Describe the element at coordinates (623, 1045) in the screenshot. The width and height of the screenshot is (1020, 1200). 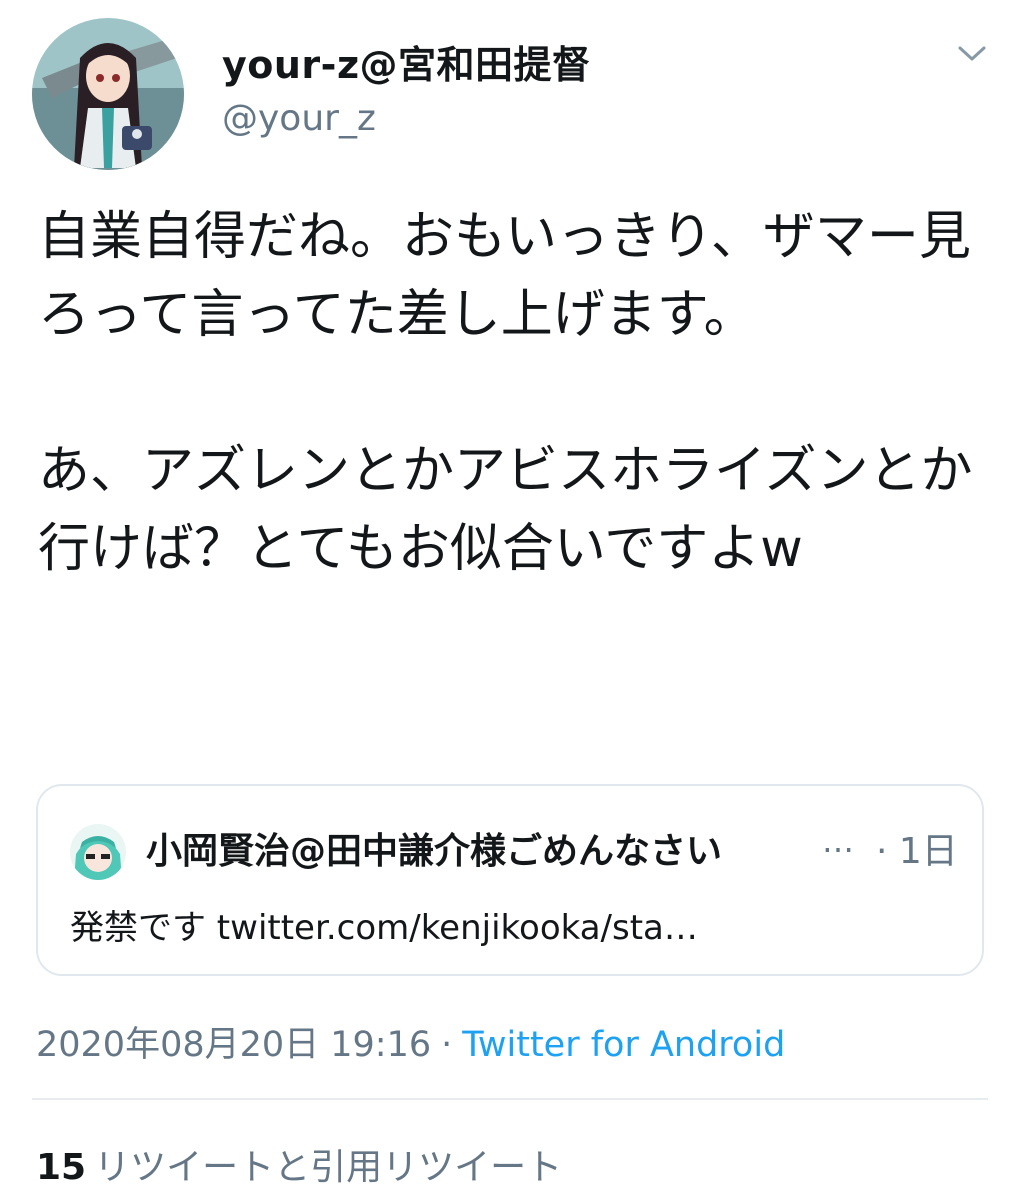
I see `tweet-source-link: Twitter for Android` at that location.